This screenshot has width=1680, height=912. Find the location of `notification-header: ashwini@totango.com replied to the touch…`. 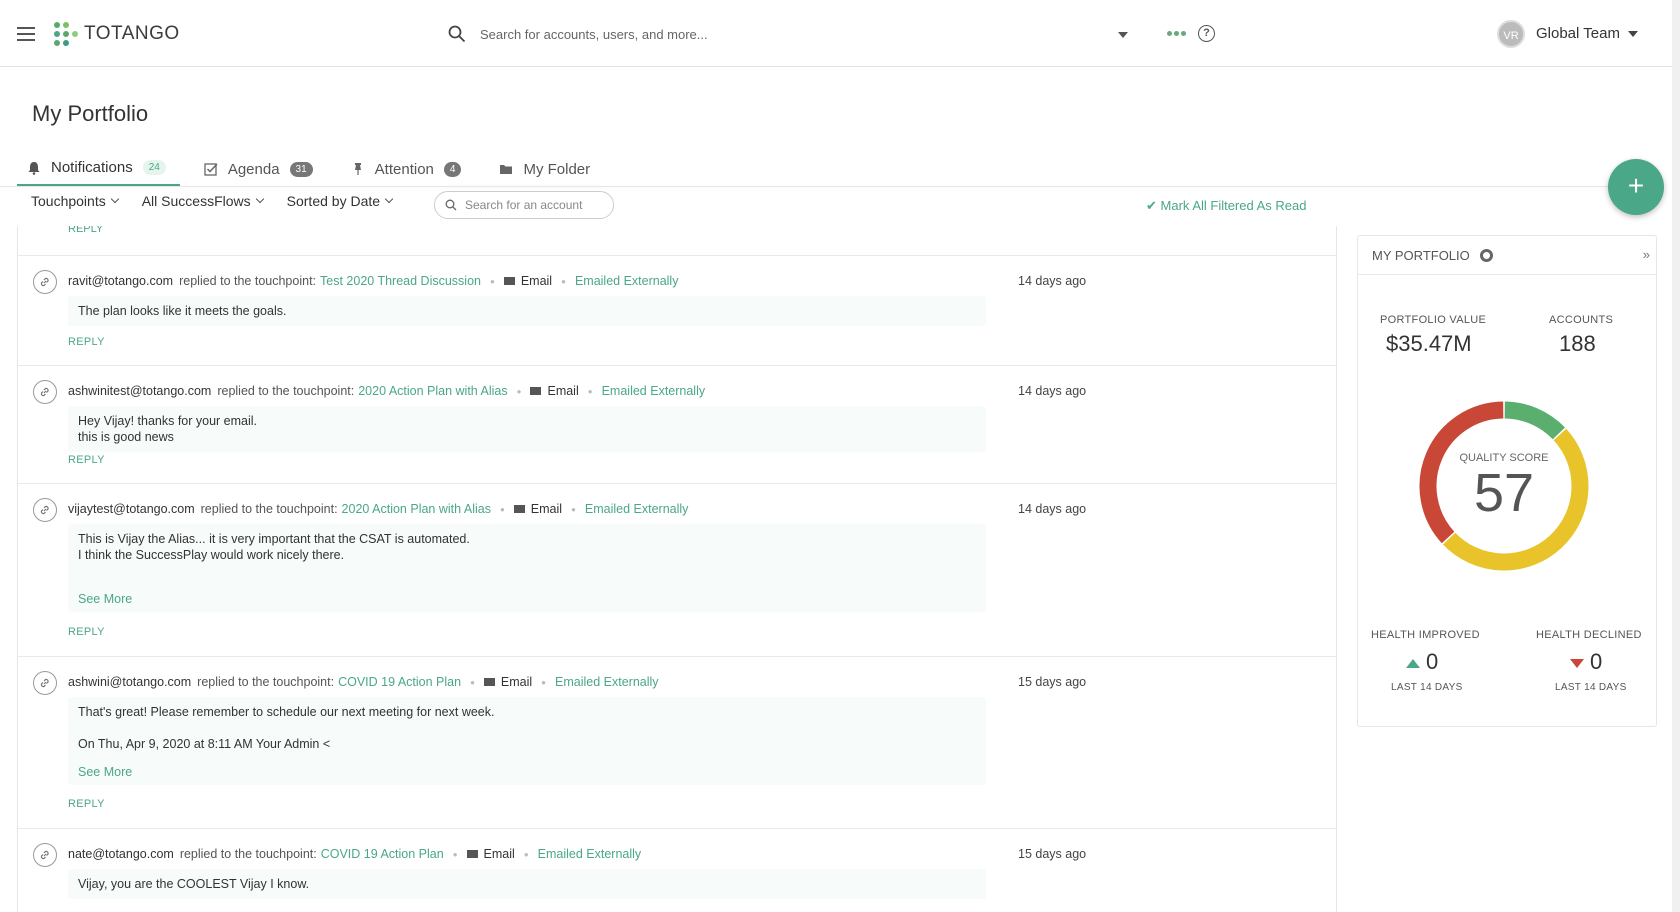

notification-header: ashwini@totango.com replied to the touch… is located at coordinates (363, 682).